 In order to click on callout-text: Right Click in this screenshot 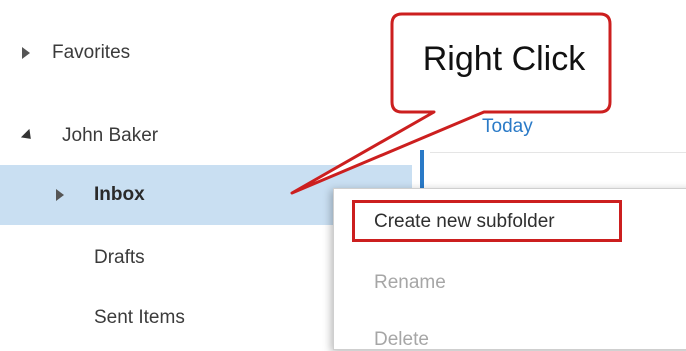, I will do `click(504, 59)`.